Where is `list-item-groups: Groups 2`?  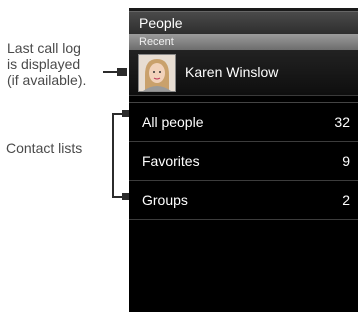 list-item-groups: Groups 2 is located at coordinates (243, 200).